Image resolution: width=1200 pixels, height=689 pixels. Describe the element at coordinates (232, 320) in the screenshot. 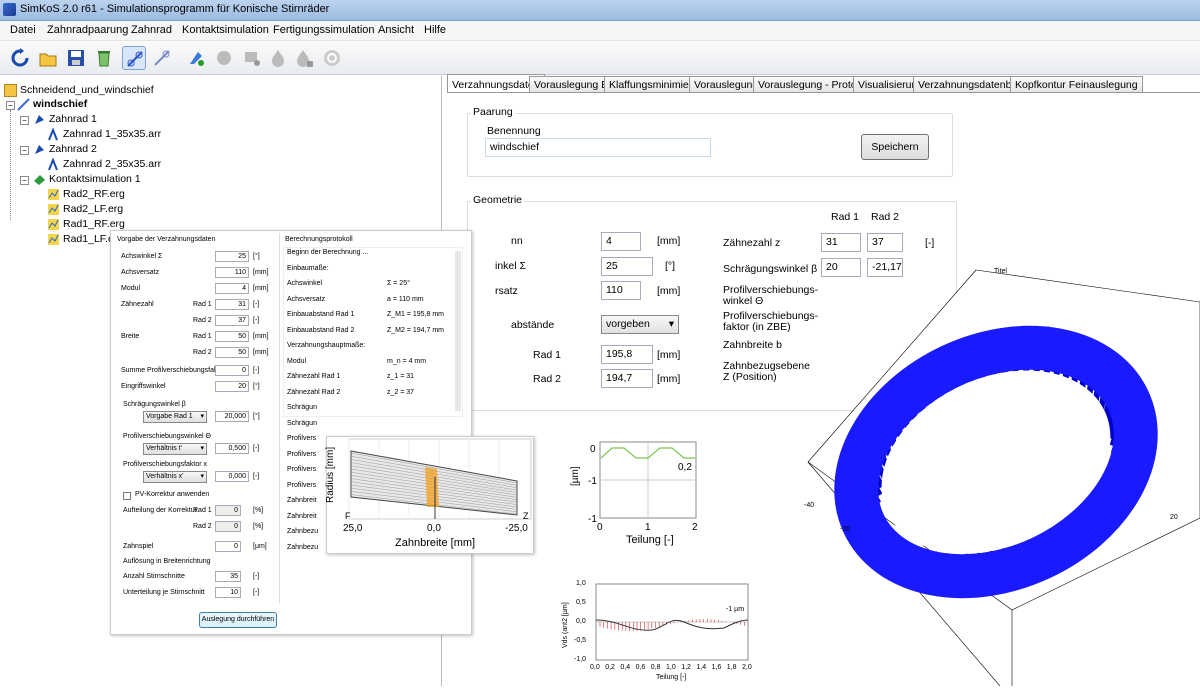

I see `vorgabe-input: 37` at that location.